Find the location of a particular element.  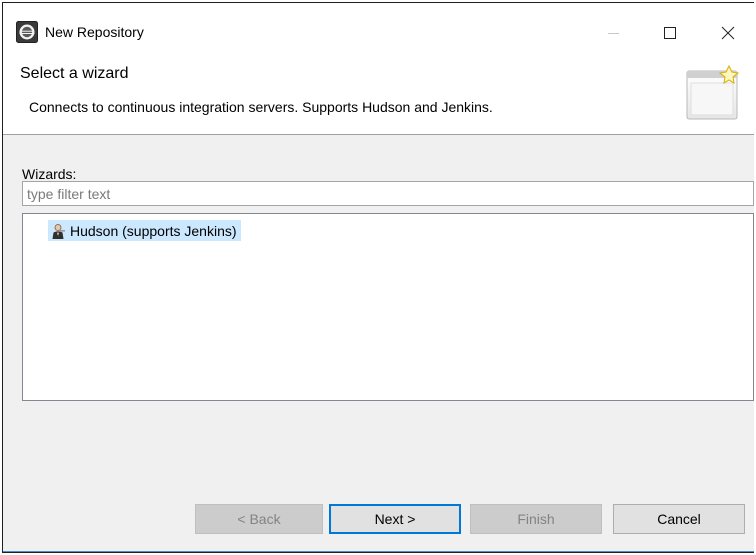

minimize-icon is located at coordinates (613, 33).